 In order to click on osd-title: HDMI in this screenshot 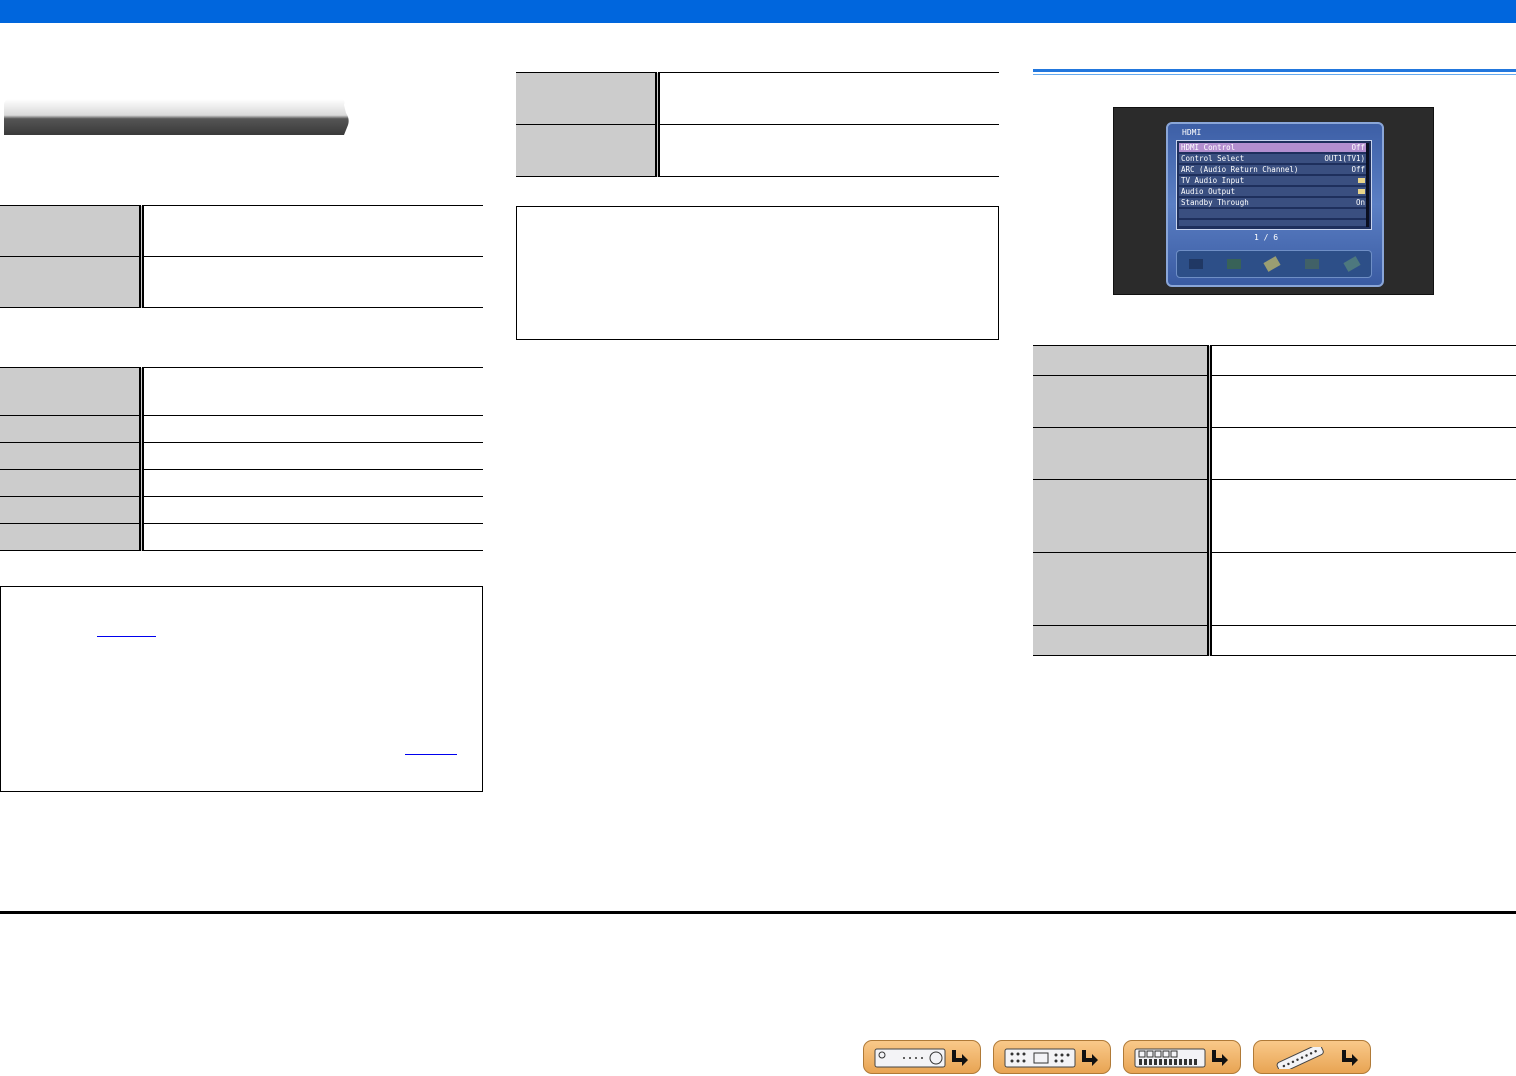, I will do `click(1192, 132)`.